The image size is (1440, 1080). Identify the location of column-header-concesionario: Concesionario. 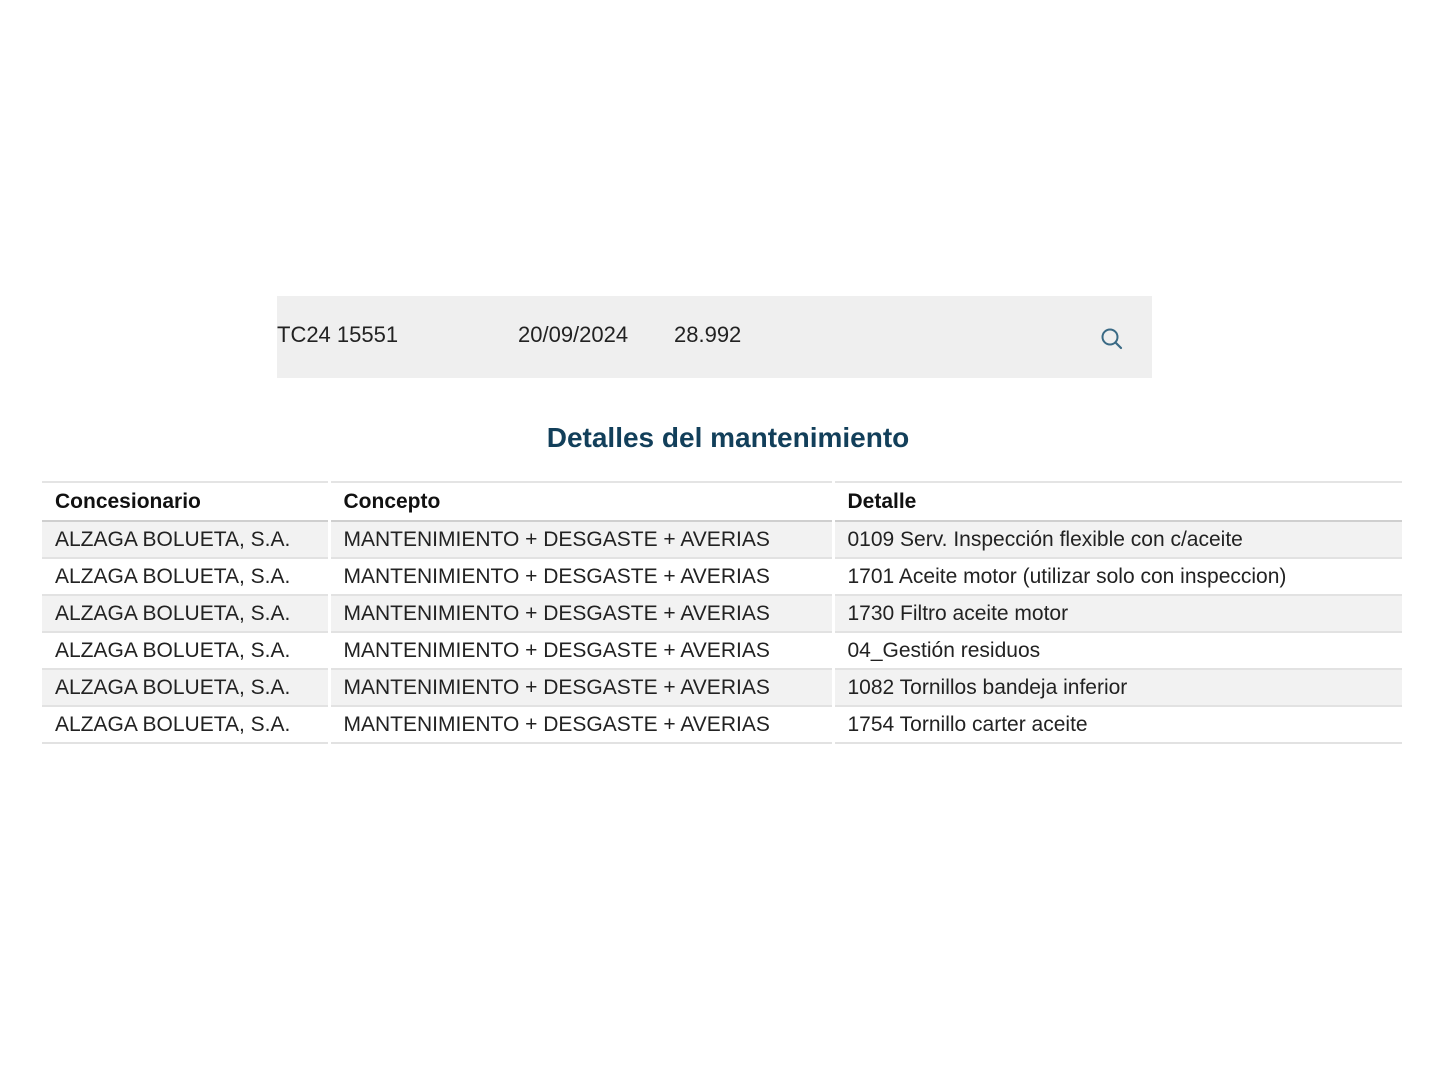
(185, 501).